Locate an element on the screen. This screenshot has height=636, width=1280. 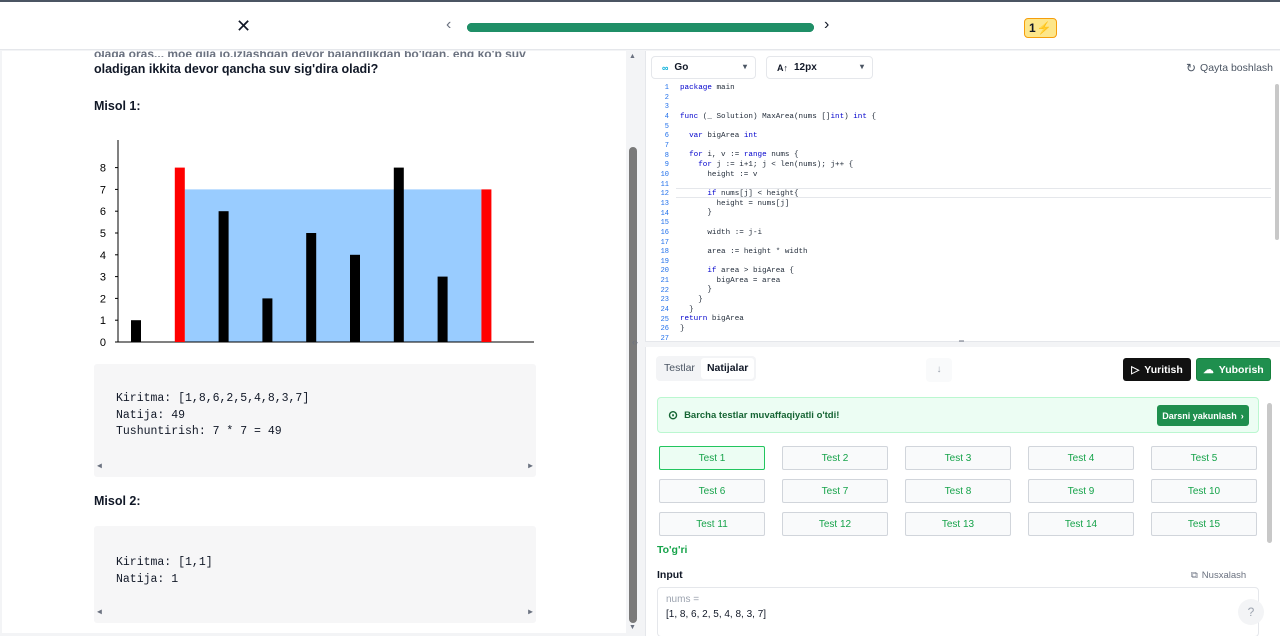
finish-lesson-button: Darsni yakunlash › is located at coordinates (1203, 415).